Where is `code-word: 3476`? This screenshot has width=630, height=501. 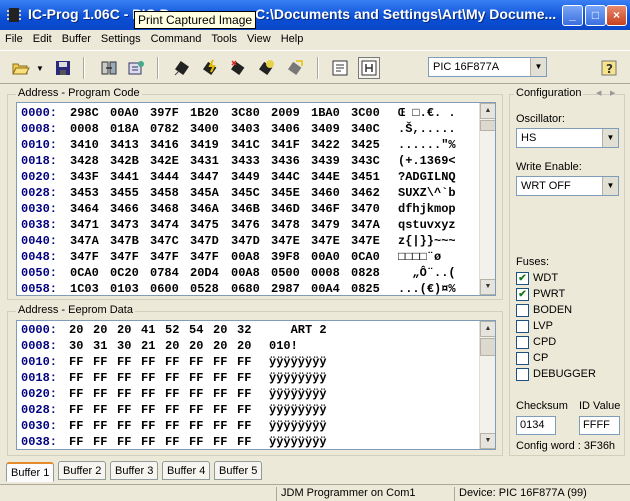
code-word: 3476 is located at coordinates (245, 225).